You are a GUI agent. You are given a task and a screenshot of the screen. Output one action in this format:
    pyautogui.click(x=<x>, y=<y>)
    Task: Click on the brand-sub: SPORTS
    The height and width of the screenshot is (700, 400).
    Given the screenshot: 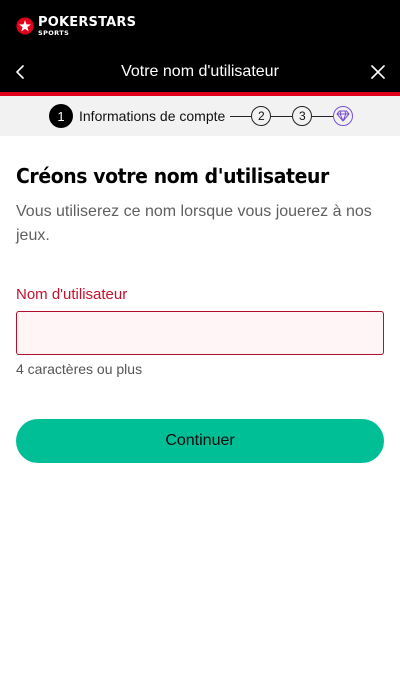 What is the action you would take?
    pyautogui.click(x=54, y=32)
    